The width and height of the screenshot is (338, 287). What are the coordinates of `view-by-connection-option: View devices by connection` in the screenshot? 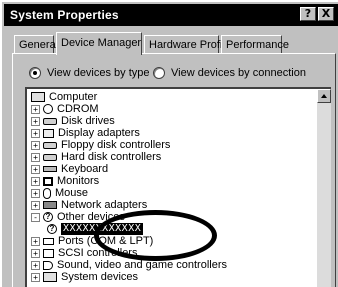 It's located at (229, 73).